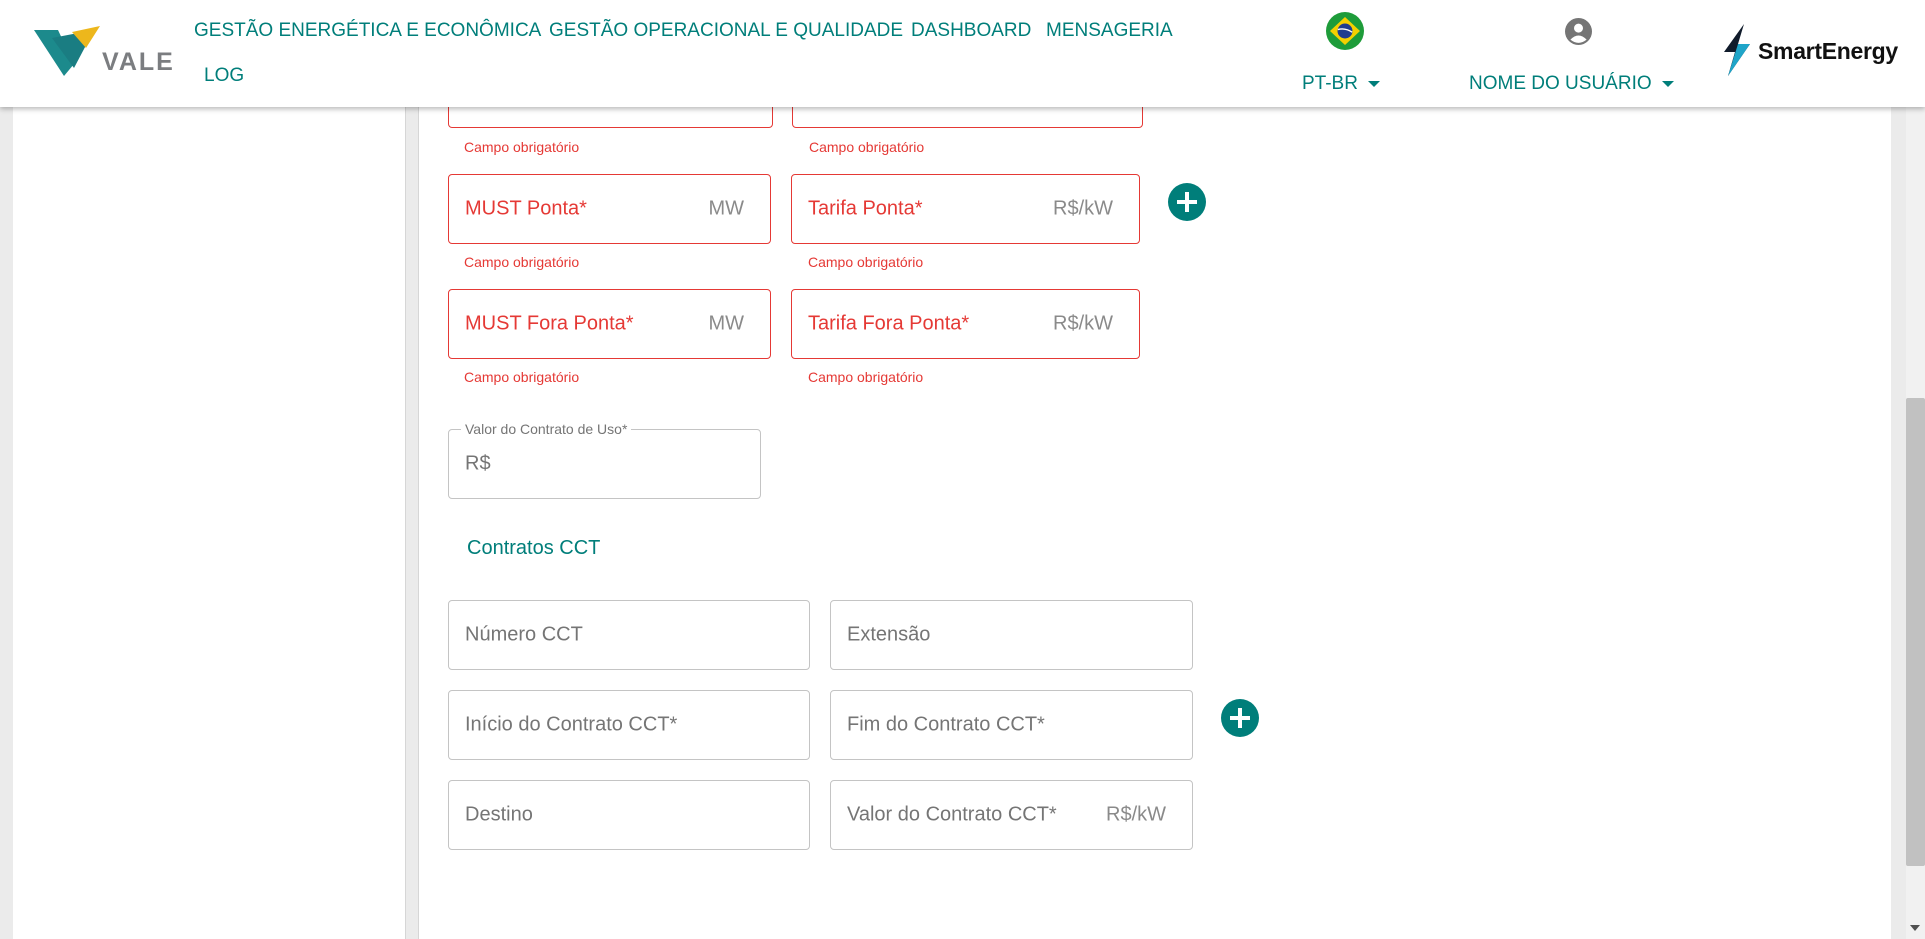  I want to click on must-fora-ponta-label: MUST Fora Ponta*, so click(549, 323).